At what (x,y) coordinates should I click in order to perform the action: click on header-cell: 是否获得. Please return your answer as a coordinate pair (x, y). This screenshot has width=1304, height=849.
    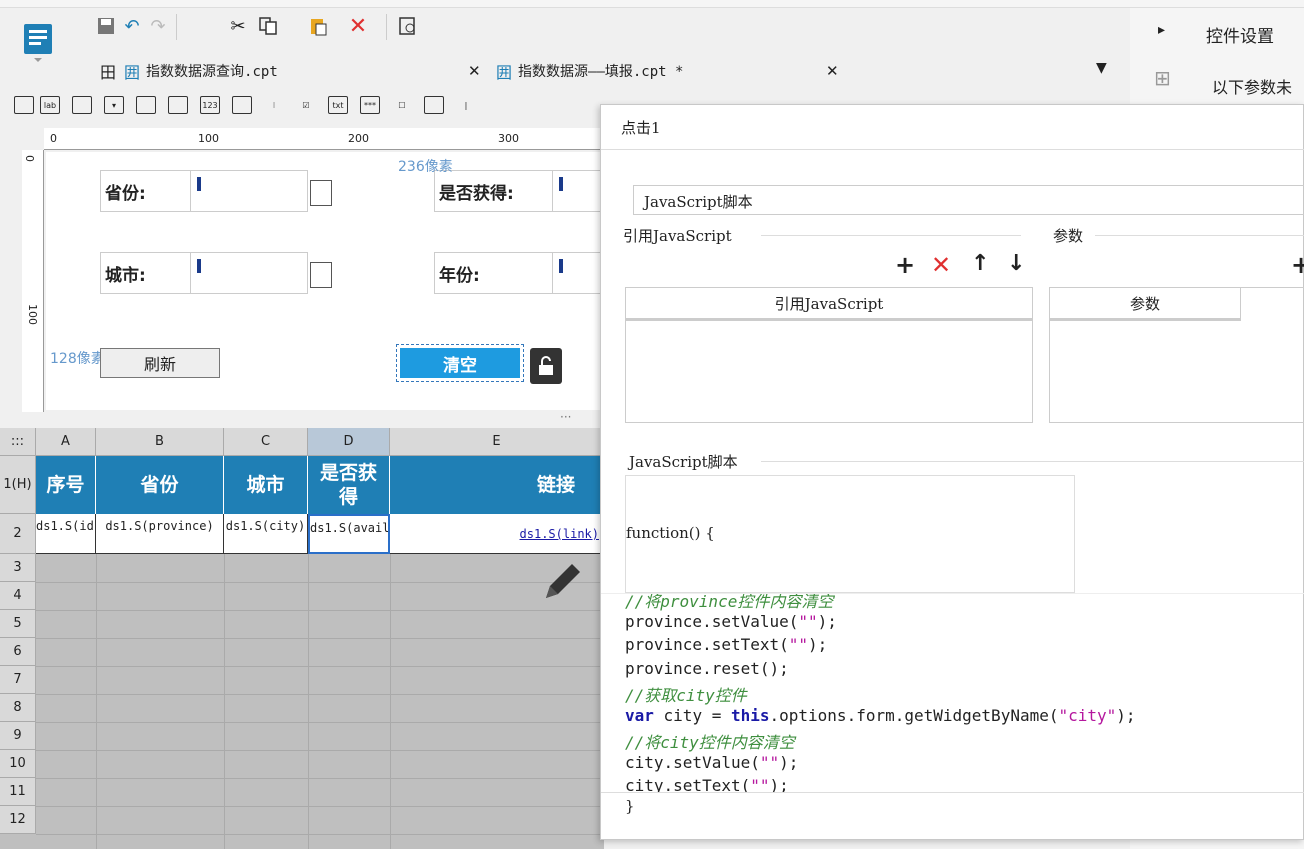
    Looking at the image, I should click on (349, 485).